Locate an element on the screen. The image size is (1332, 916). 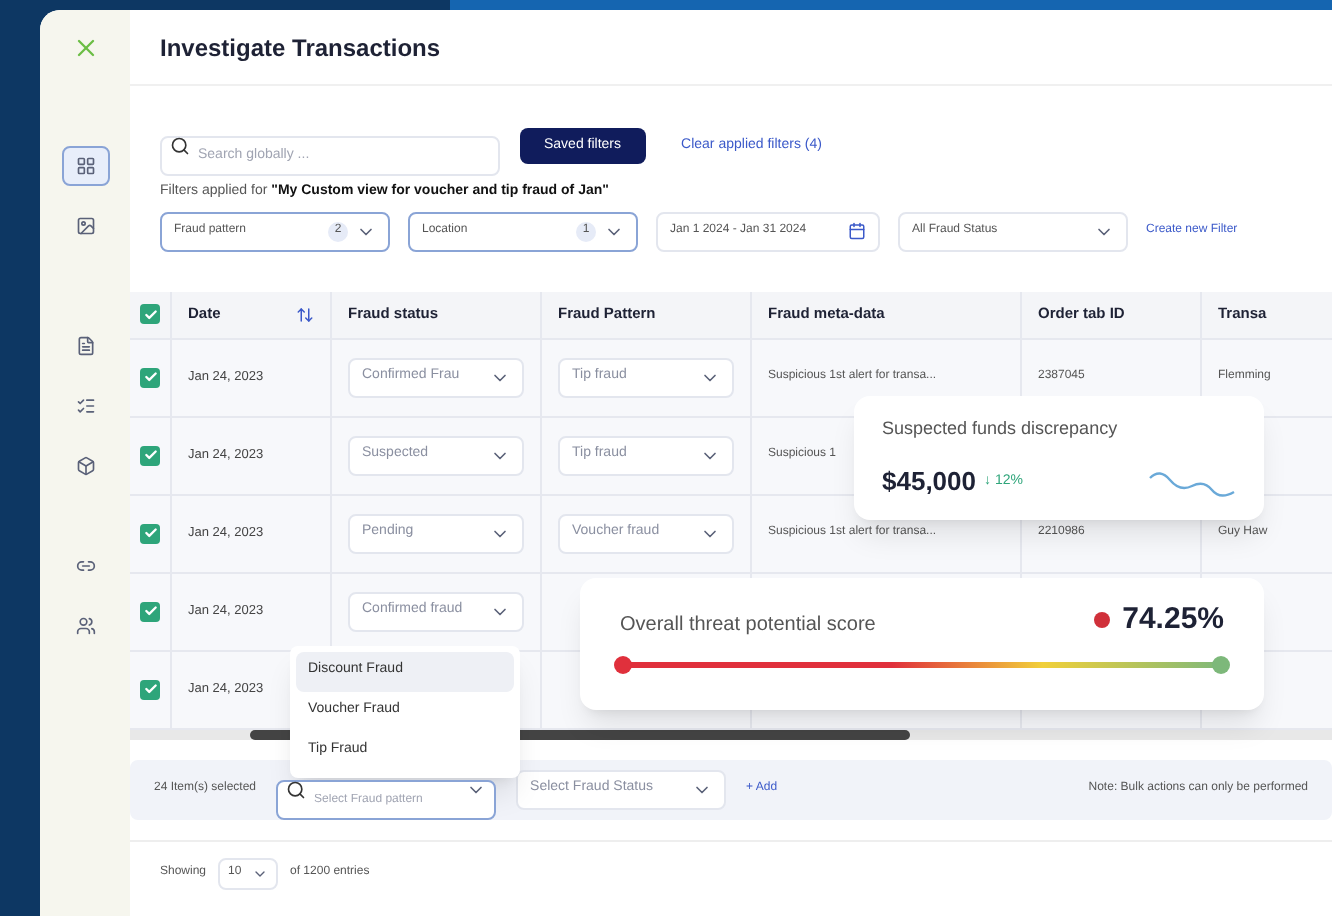
page-title: Investigate Transactions is located at coordinates (300, 48).